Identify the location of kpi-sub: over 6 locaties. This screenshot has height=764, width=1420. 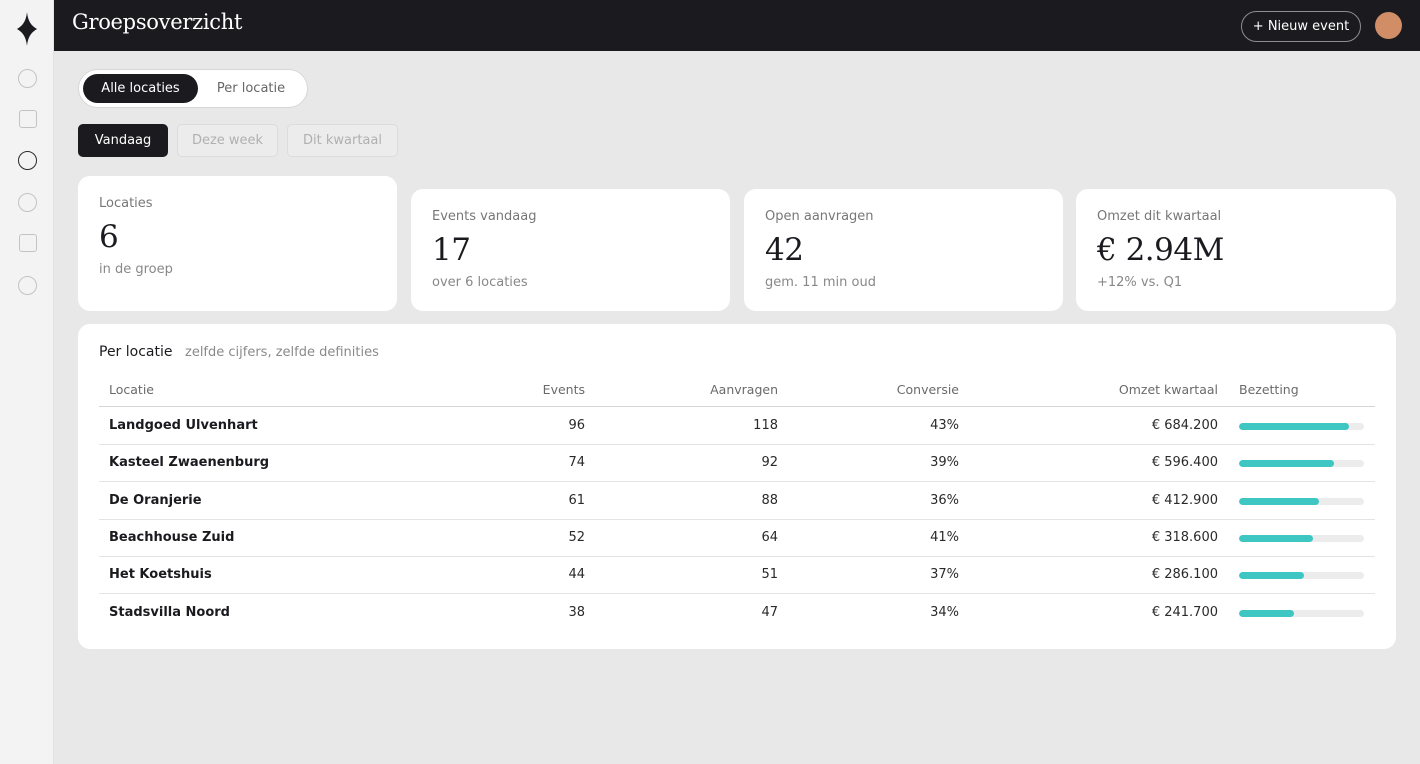
(480, 282).